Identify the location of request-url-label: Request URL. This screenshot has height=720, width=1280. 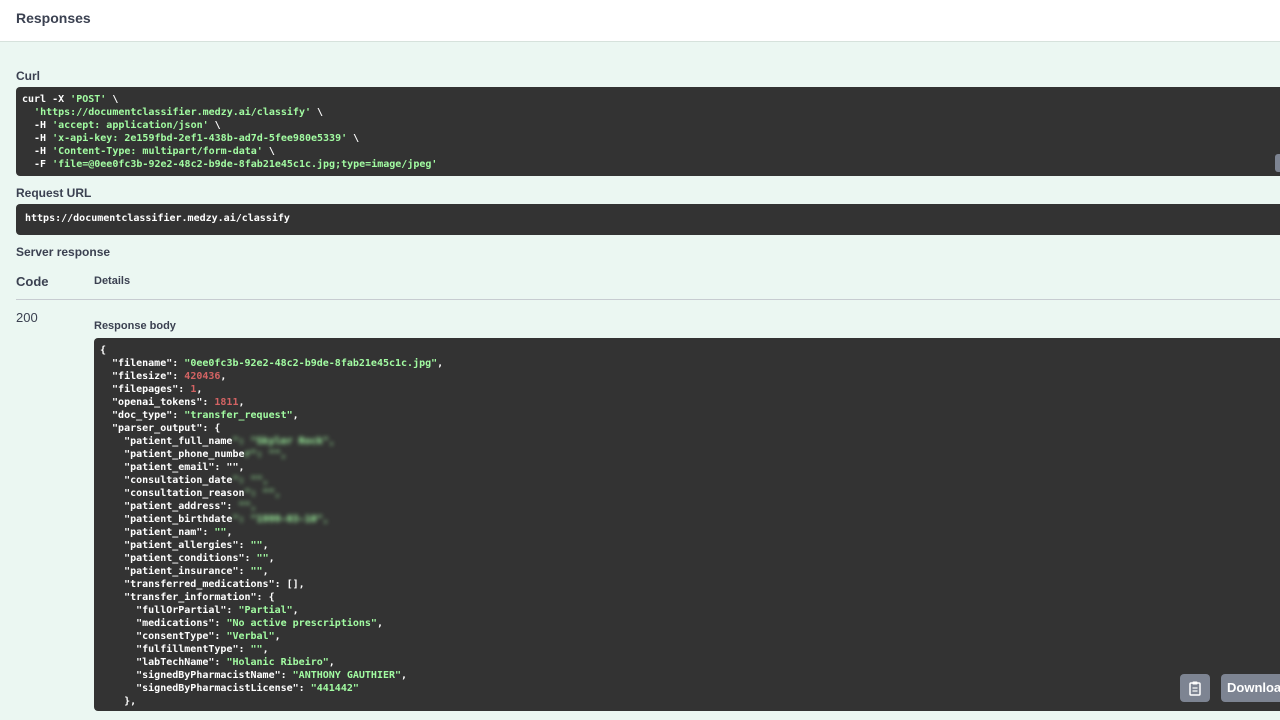
(54, 193).